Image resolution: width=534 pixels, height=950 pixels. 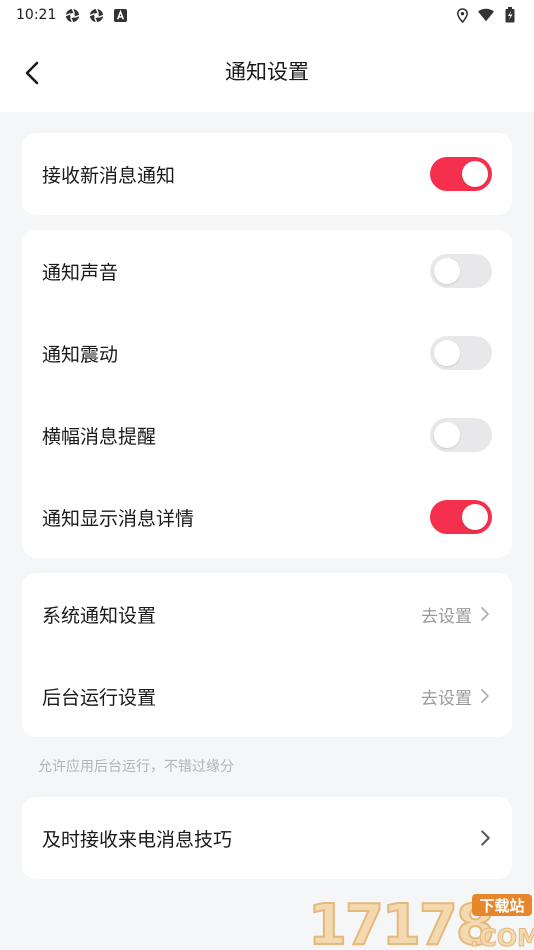 What do you see at coordinates (137, 839) in the screenshot?
I see `row-label: 及时接收来电消息技巧` at bounding box center [137, 839].